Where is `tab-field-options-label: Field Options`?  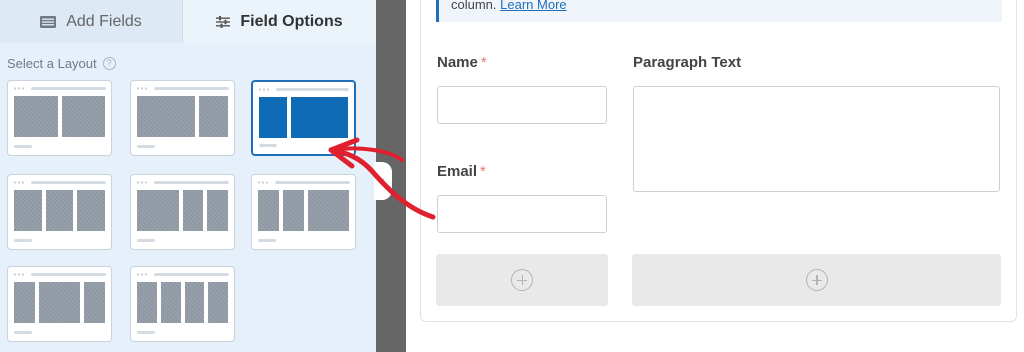
tab-field-options-label: Field Options is located at coordinates (291, 21).